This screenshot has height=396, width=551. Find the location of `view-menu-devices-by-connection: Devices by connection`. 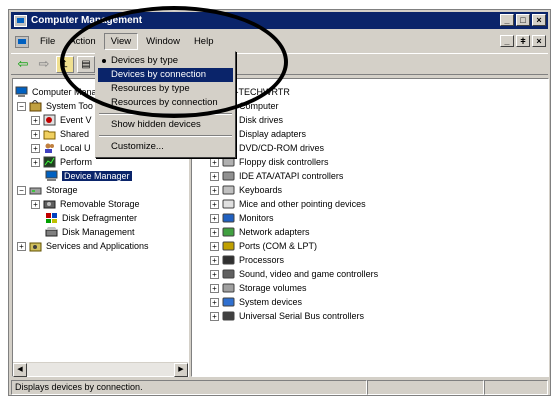

view-menu-devices-by-connection: Devices by connection is located at coordinates (165, 75).